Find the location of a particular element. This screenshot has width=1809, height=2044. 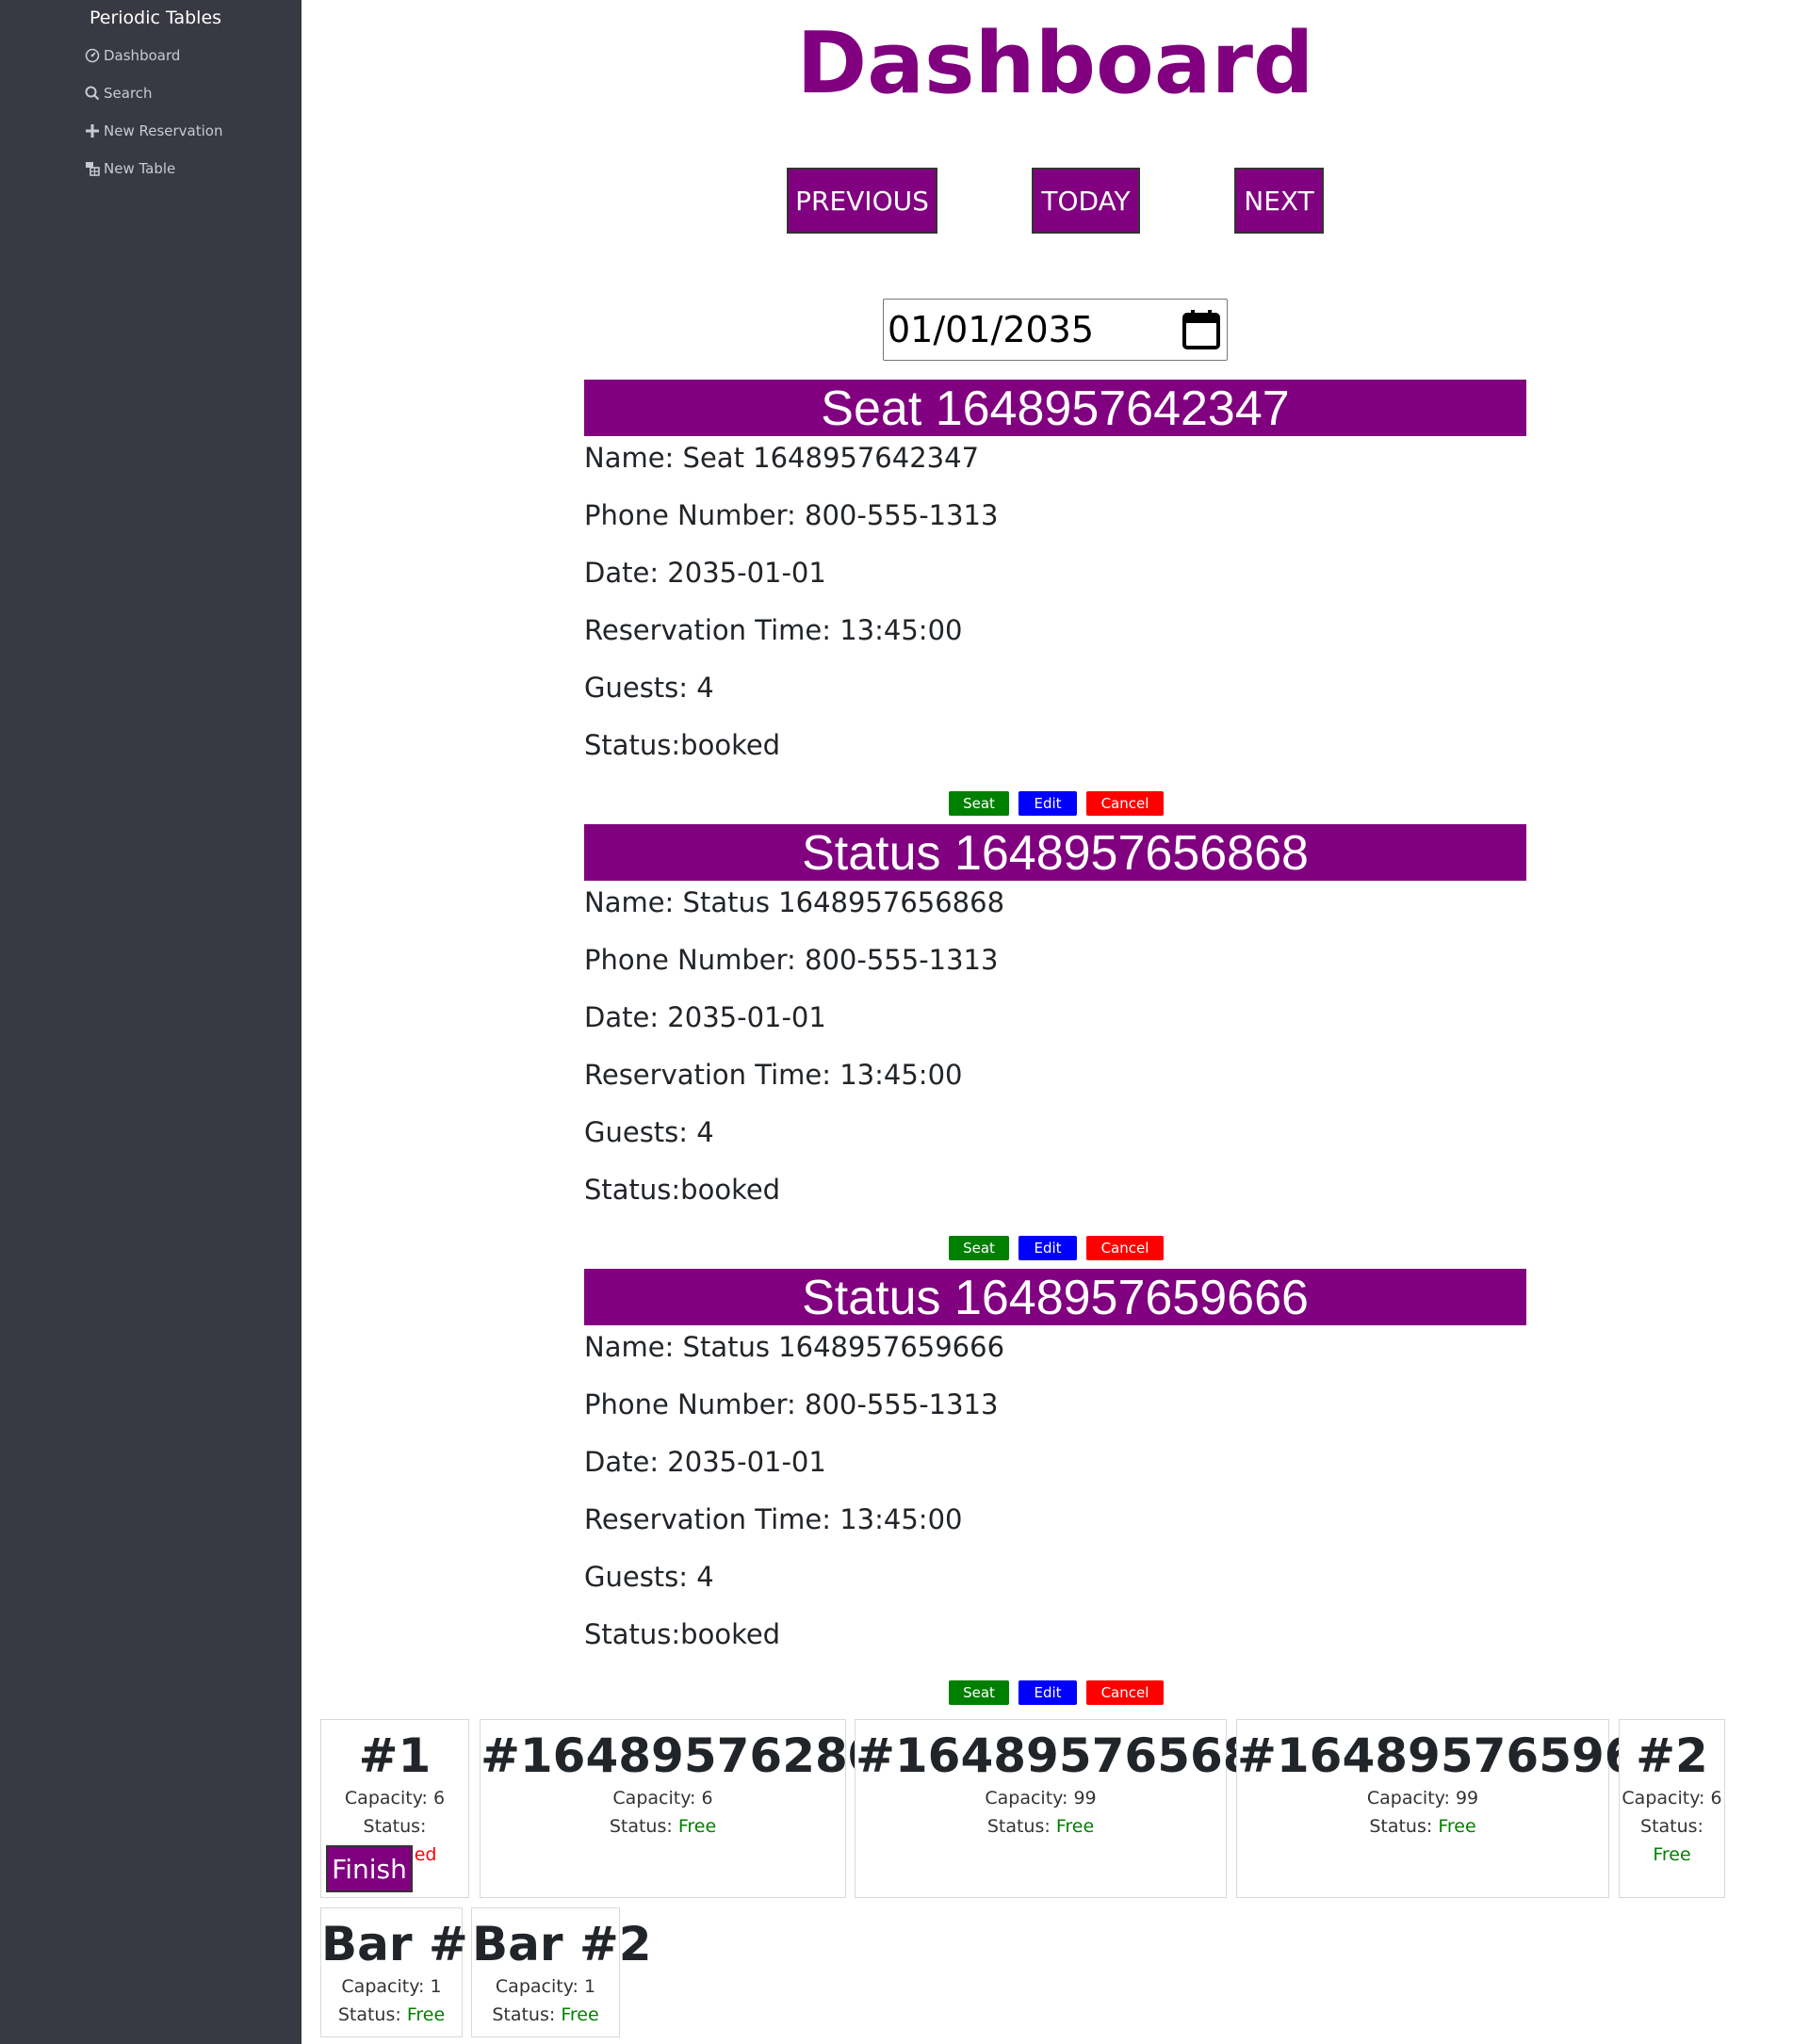

previous-button: PREVIOUS is located at coordinates (862, 201).